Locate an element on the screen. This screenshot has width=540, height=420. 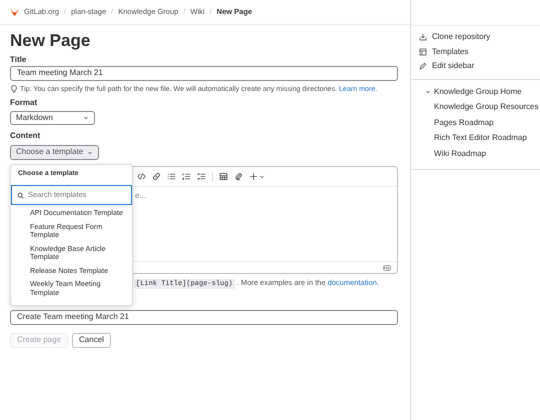
sidebar-action: Templates is located at coordinates (475, 51).